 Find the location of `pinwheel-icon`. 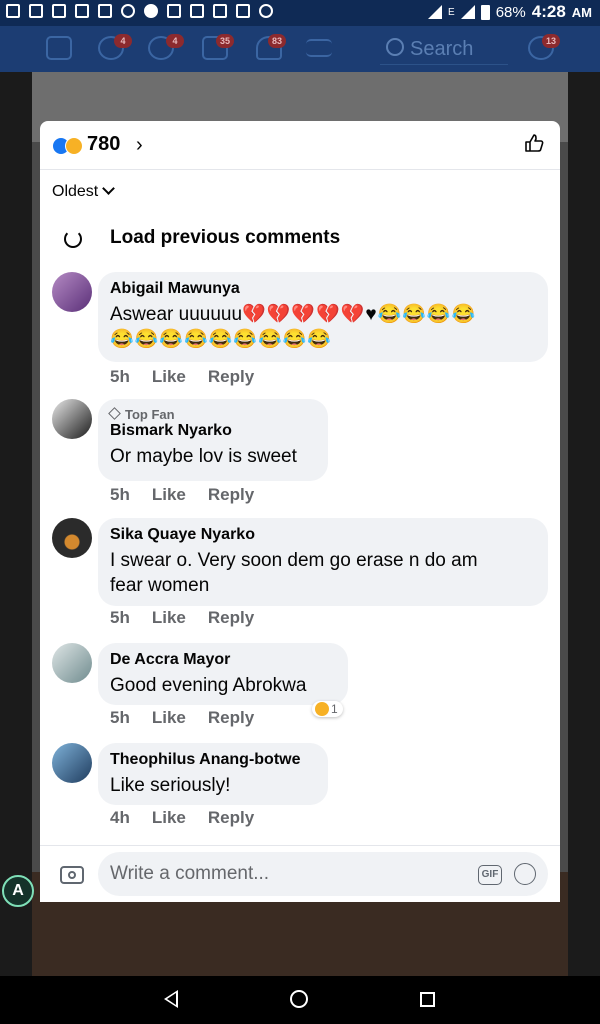

pinwheel-icon is located at coordinates (266, 11).